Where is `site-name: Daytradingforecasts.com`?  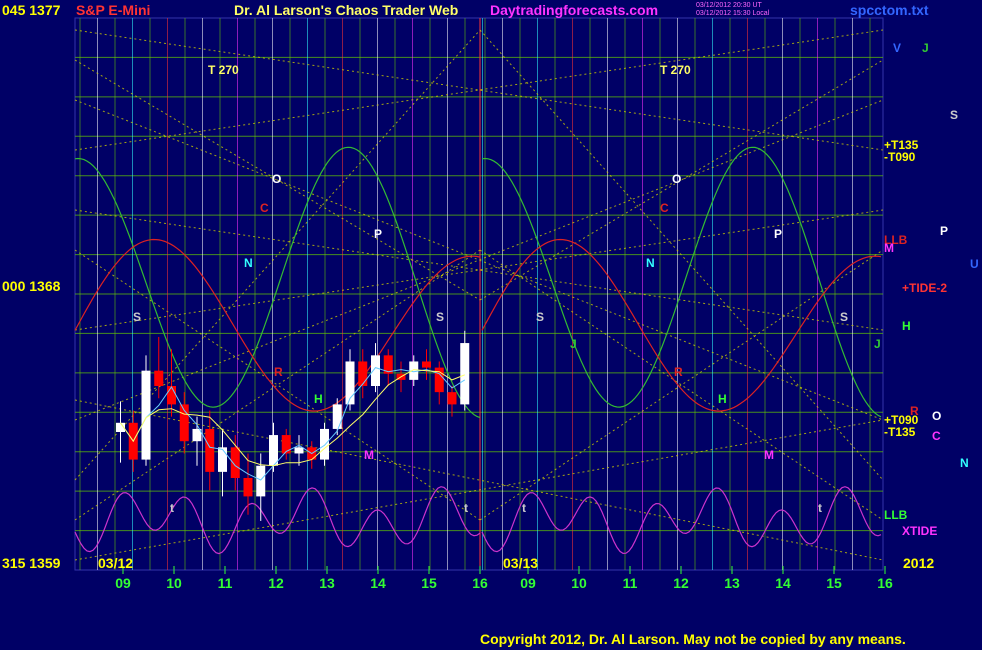
site-name: Daytradingforecasts.com is located at coordinates (574, 10).